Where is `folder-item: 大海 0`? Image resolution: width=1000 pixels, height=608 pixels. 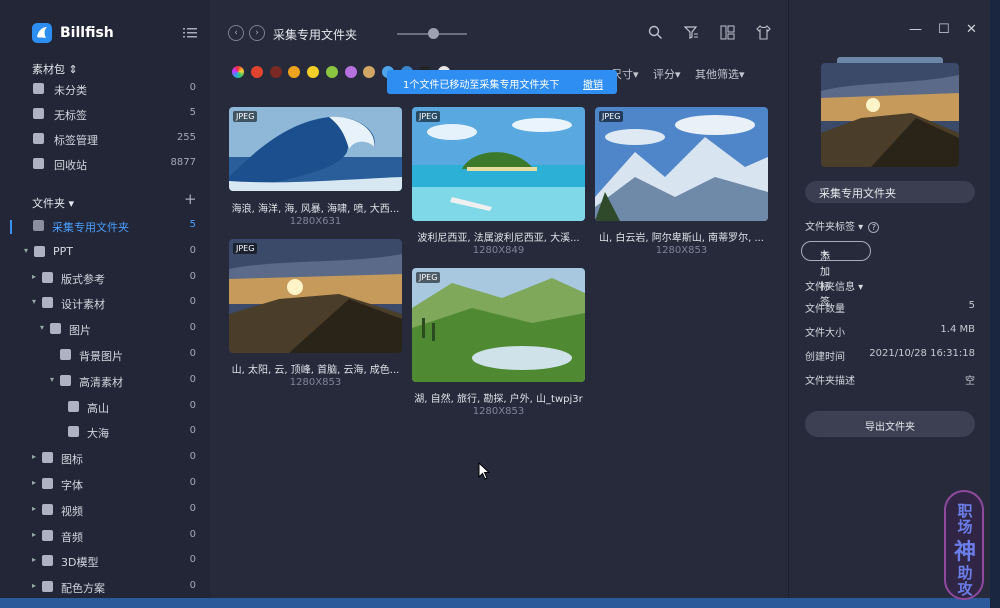
folder-item: 大海 0 is located at coordinates (105, 432).